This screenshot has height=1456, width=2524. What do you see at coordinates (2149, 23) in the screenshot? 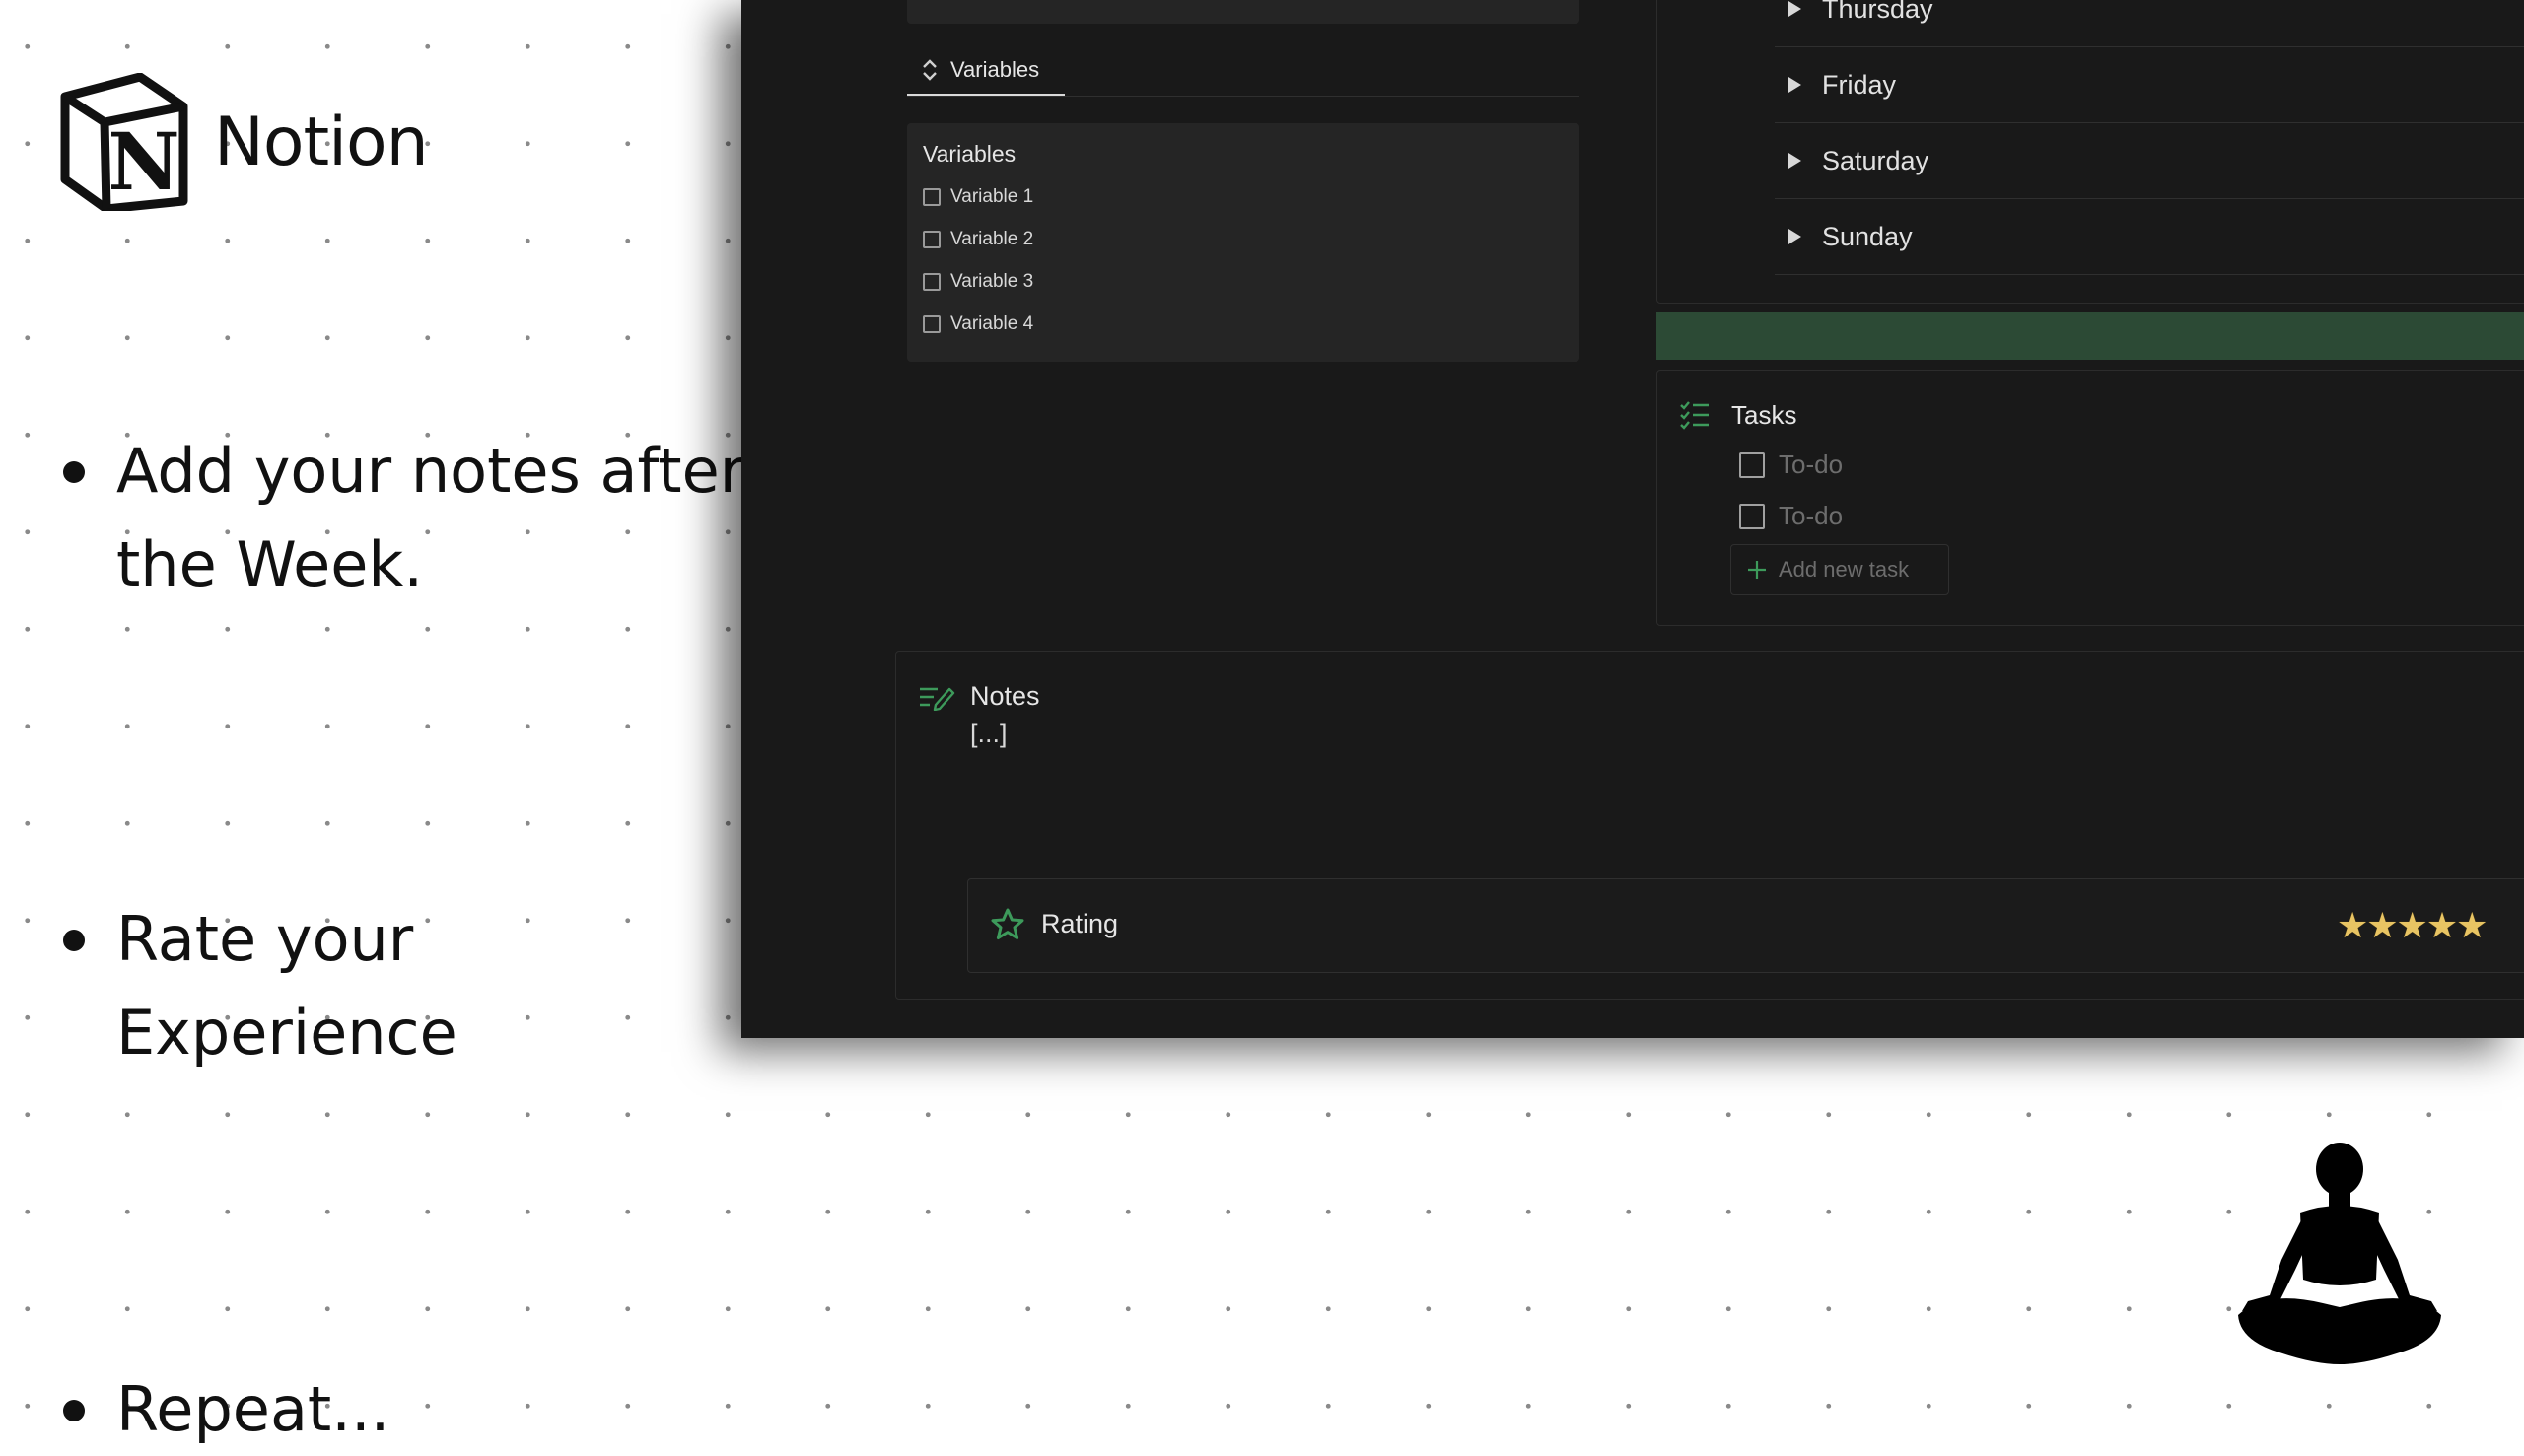
I see `toggle-thursday: Thursday` at bounding box center [2149, 23].